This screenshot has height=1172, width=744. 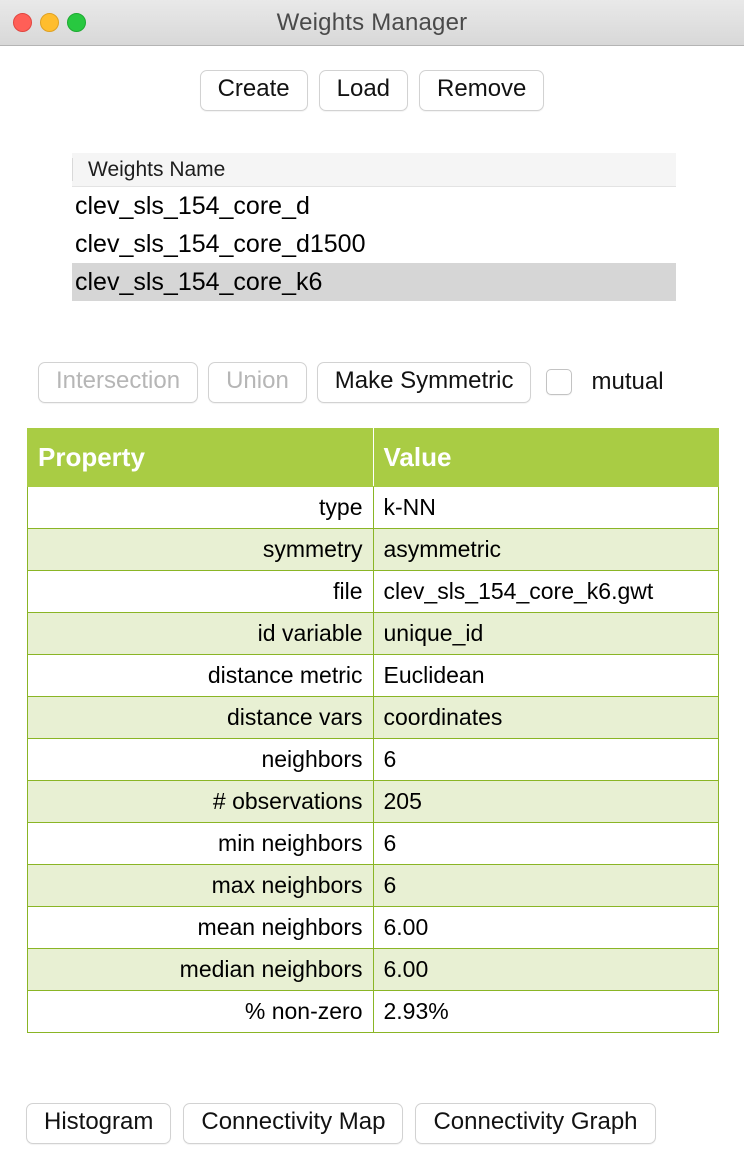 I want to click on table-row: id variable unique_id, so click(x=373, y=633).